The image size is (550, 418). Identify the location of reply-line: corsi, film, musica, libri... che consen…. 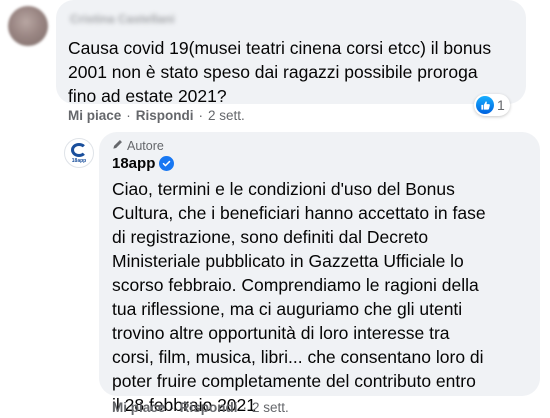
(298, 357).